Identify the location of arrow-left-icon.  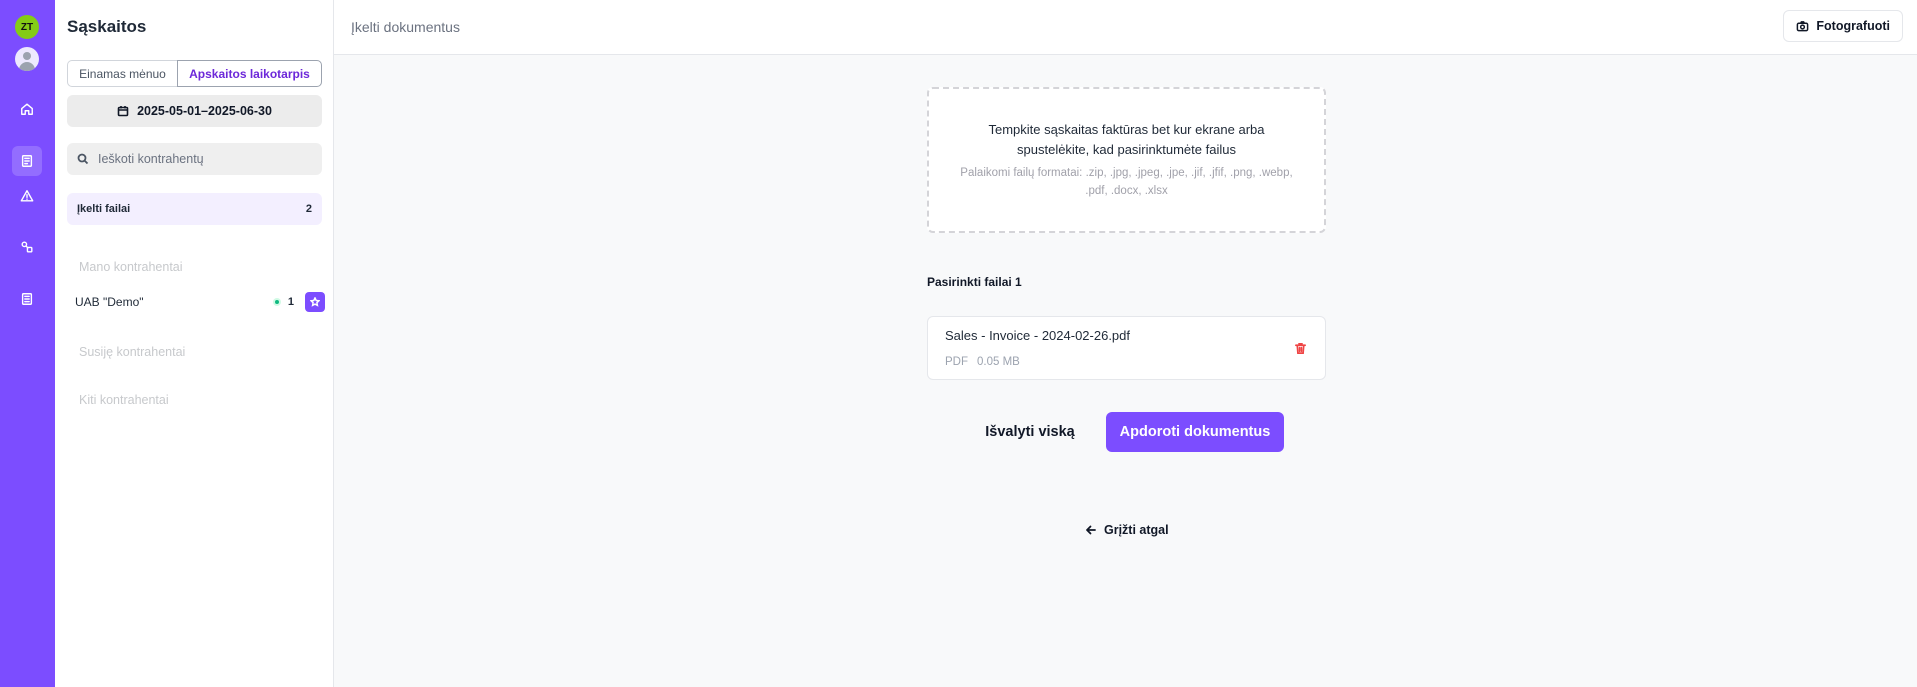
(1091, 530).